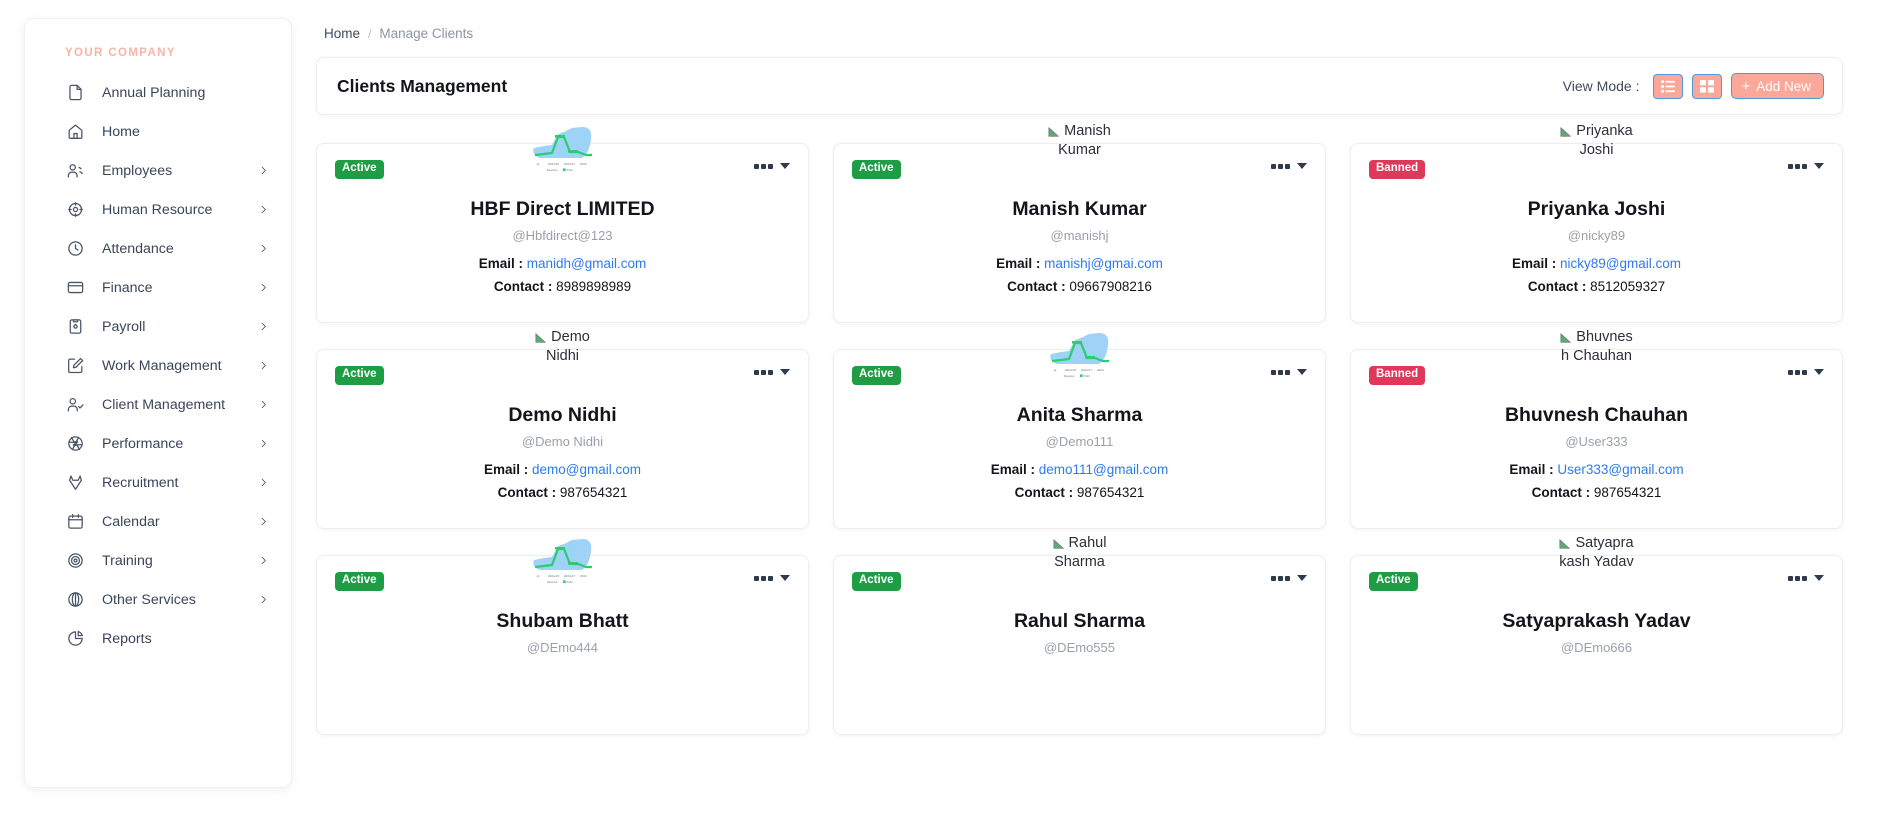 The width and height of the screenshot is (1881, 816). Describe the element at coordinates (1604, 337) in the screenshot. I see `avatar-alt-line1: Bhuvnes` at that location.